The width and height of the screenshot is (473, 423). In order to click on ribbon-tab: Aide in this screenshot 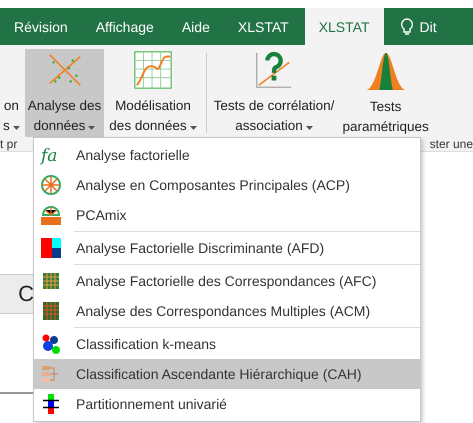, I will do `click(196, 26)`.